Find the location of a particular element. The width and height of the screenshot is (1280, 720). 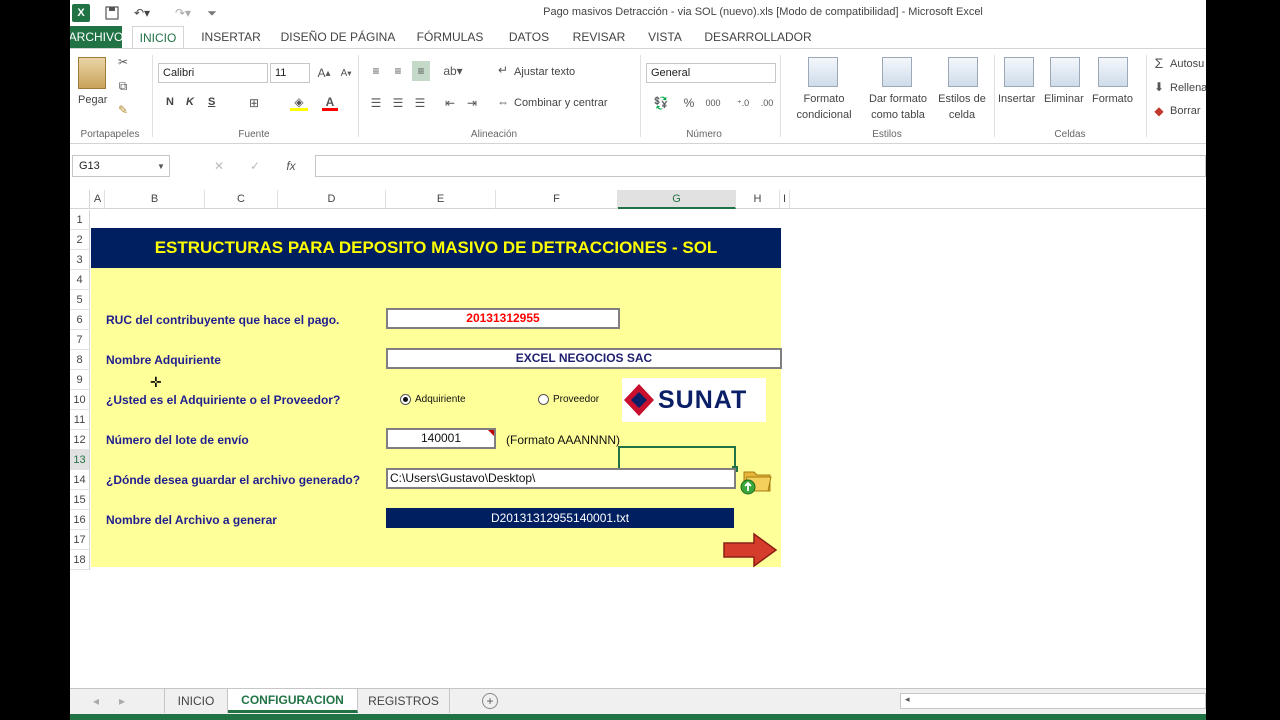

row-header-11: 11 is located at coordinates (80, 420).